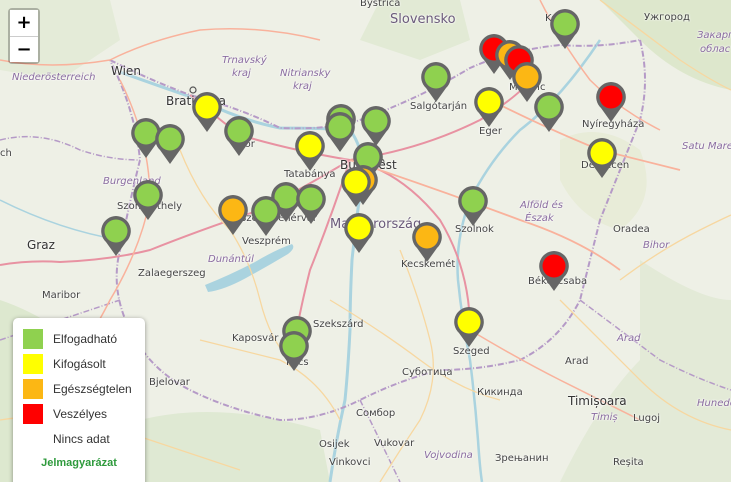  I want to click on legend-label: Egészségtelen, so click(92, 389).